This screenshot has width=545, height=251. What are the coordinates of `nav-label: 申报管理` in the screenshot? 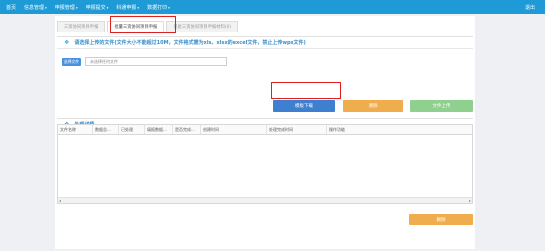 It's located at (64, 7).